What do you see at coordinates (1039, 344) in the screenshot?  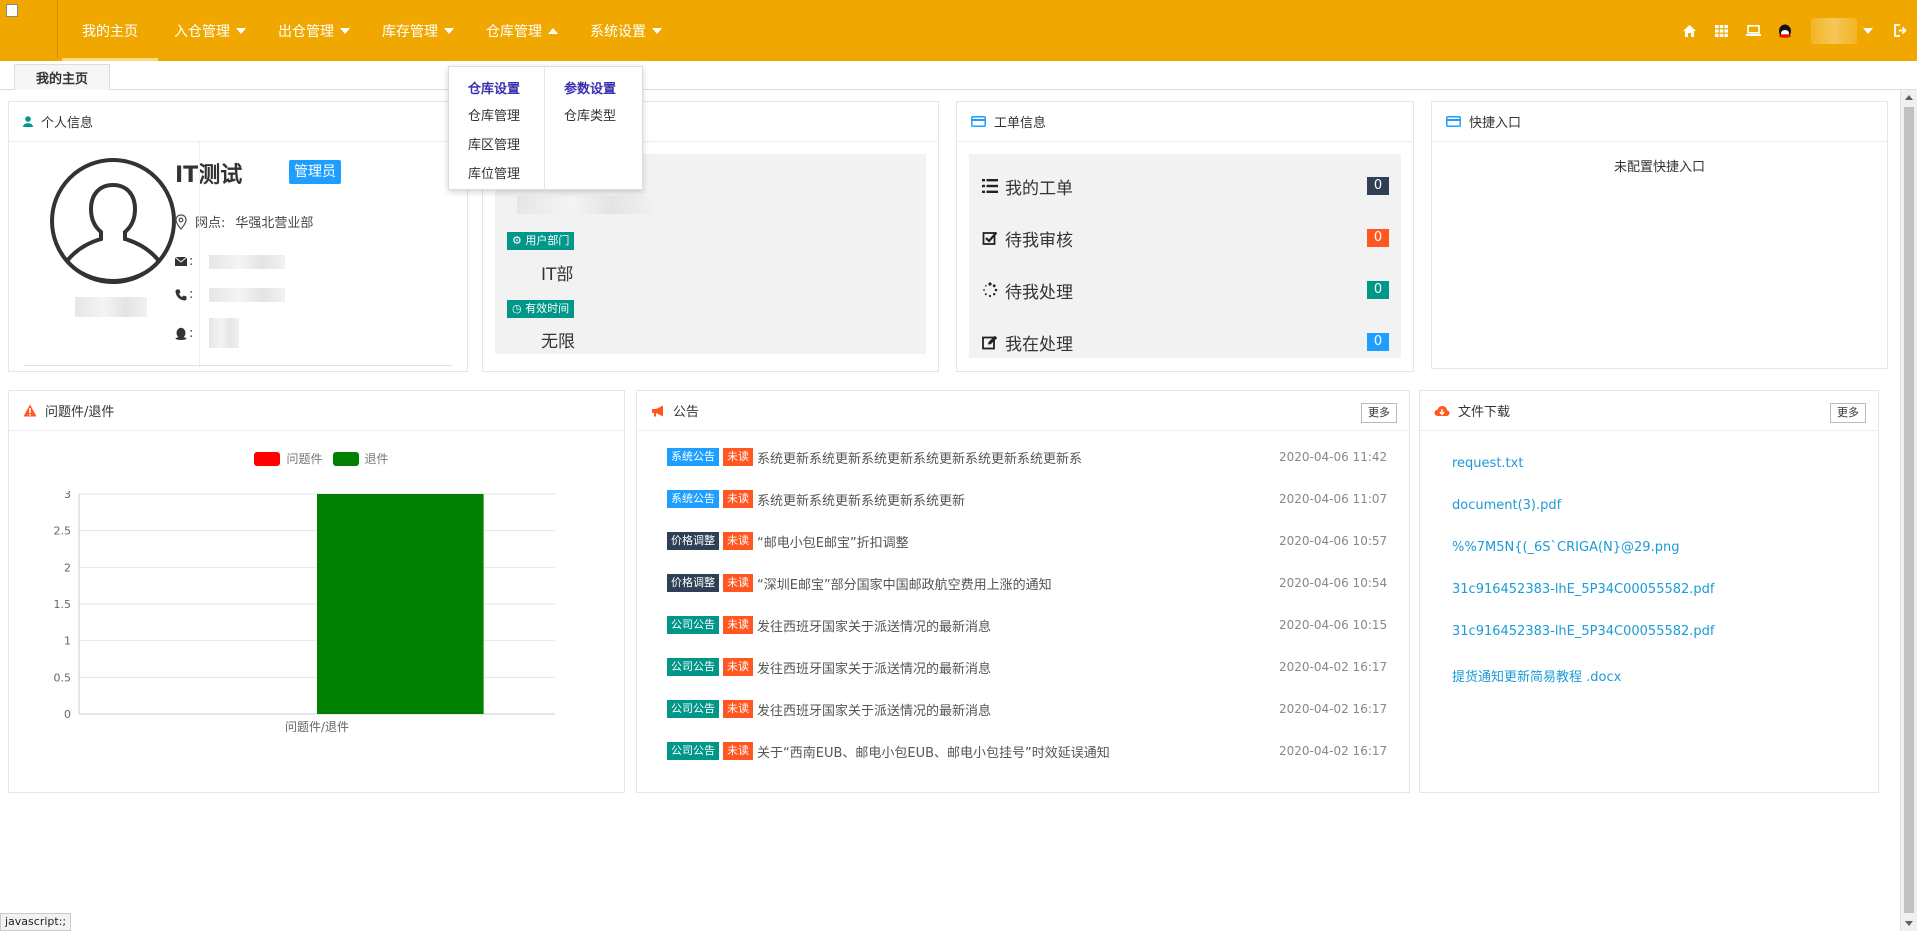 I see `ticket-processing-label: 我在处理` at bounding box center [1039, 344].